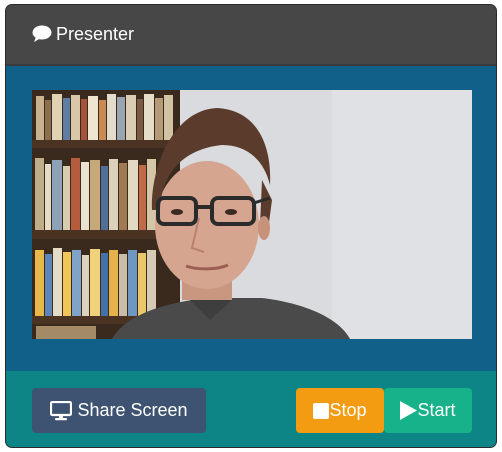 This screenshot has height=452, width=502. I want to click on comment-icon, so click(42, 34).